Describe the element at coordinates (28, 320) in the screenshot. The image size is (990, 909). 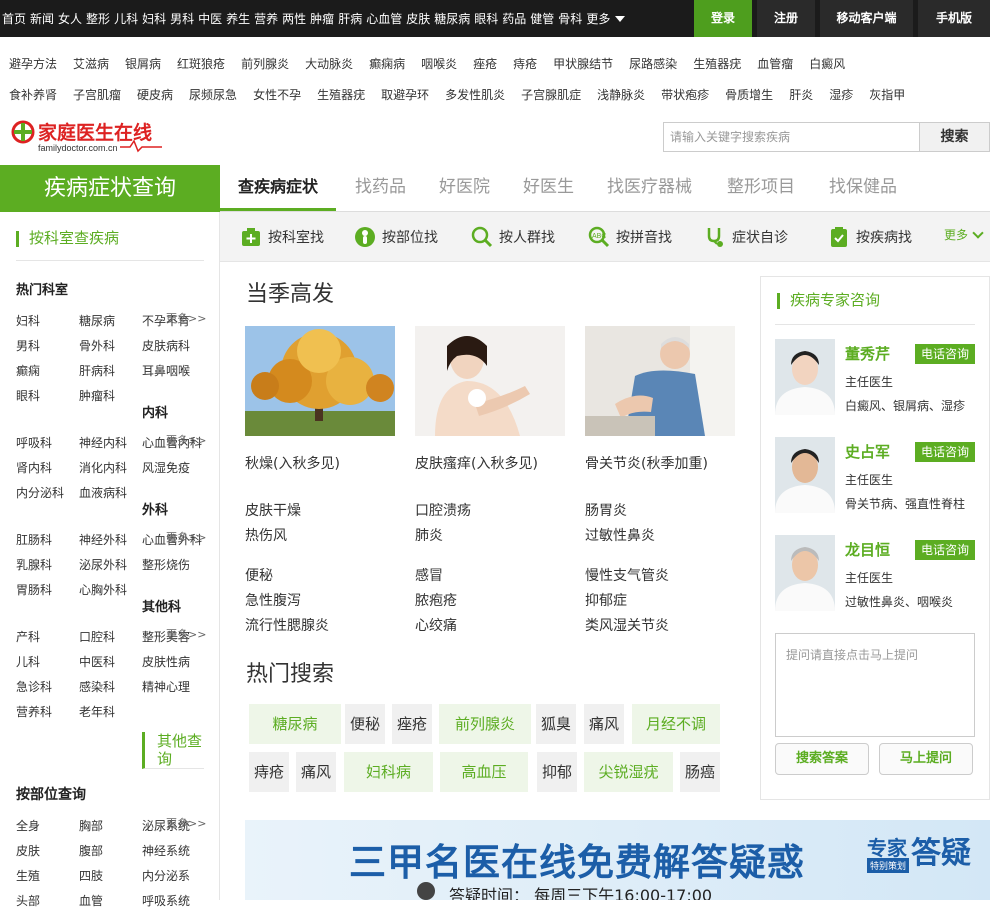
I see `dept-link: 妇科` at that location.